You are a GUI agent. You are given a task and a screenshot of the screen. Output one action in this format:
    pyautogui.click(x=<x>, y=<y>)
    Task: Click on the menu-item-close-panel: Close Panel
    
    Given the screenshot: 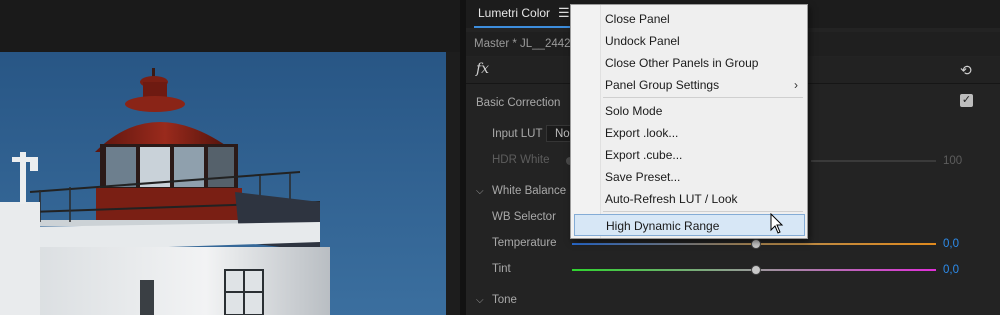 What is the action you would take?
    pyautogui.click(x=703, y=19)
    